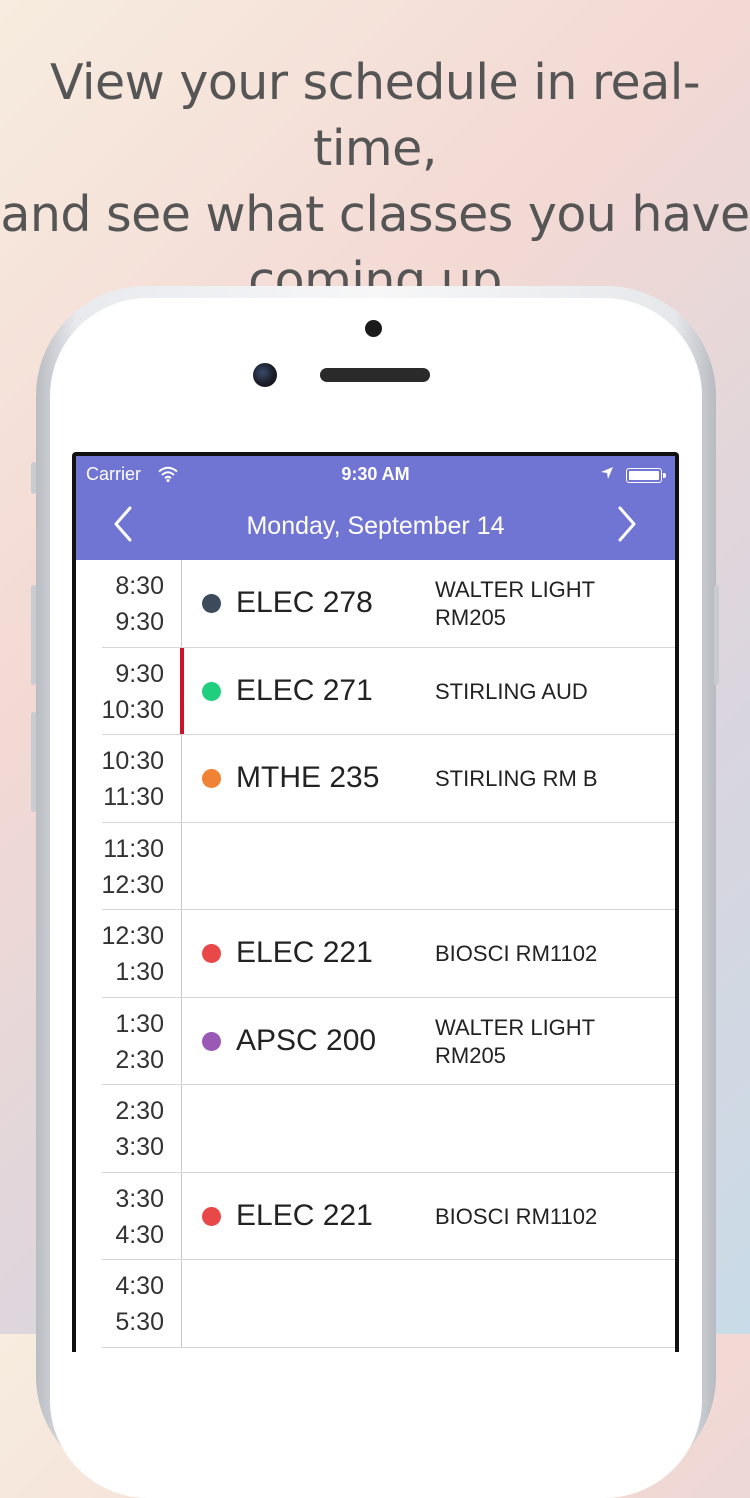 The image size is (750, 1498). I want to click on schedule-row: 12:30 1:30 ELEC 221 BIOSCI RM1102, so click(375, 954).